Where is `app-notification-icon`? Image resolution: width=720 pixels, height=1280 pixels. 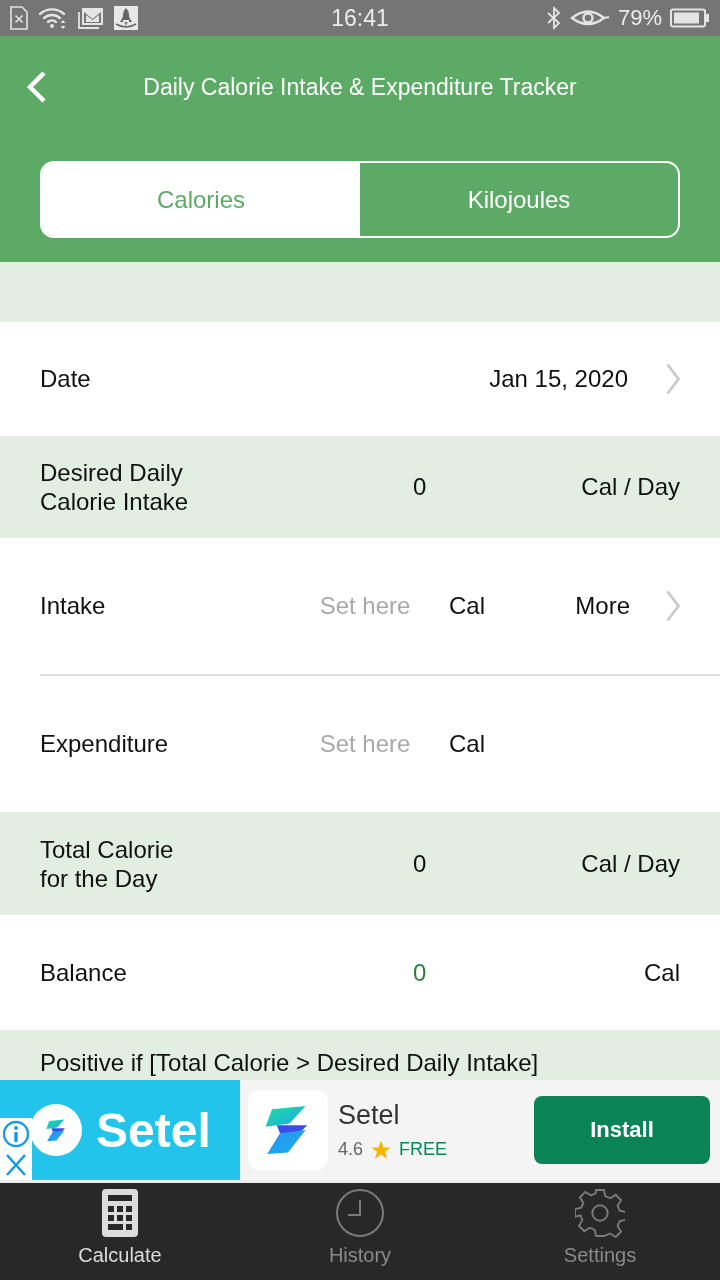
app-notification-icon is located at coordinates (126, 18).